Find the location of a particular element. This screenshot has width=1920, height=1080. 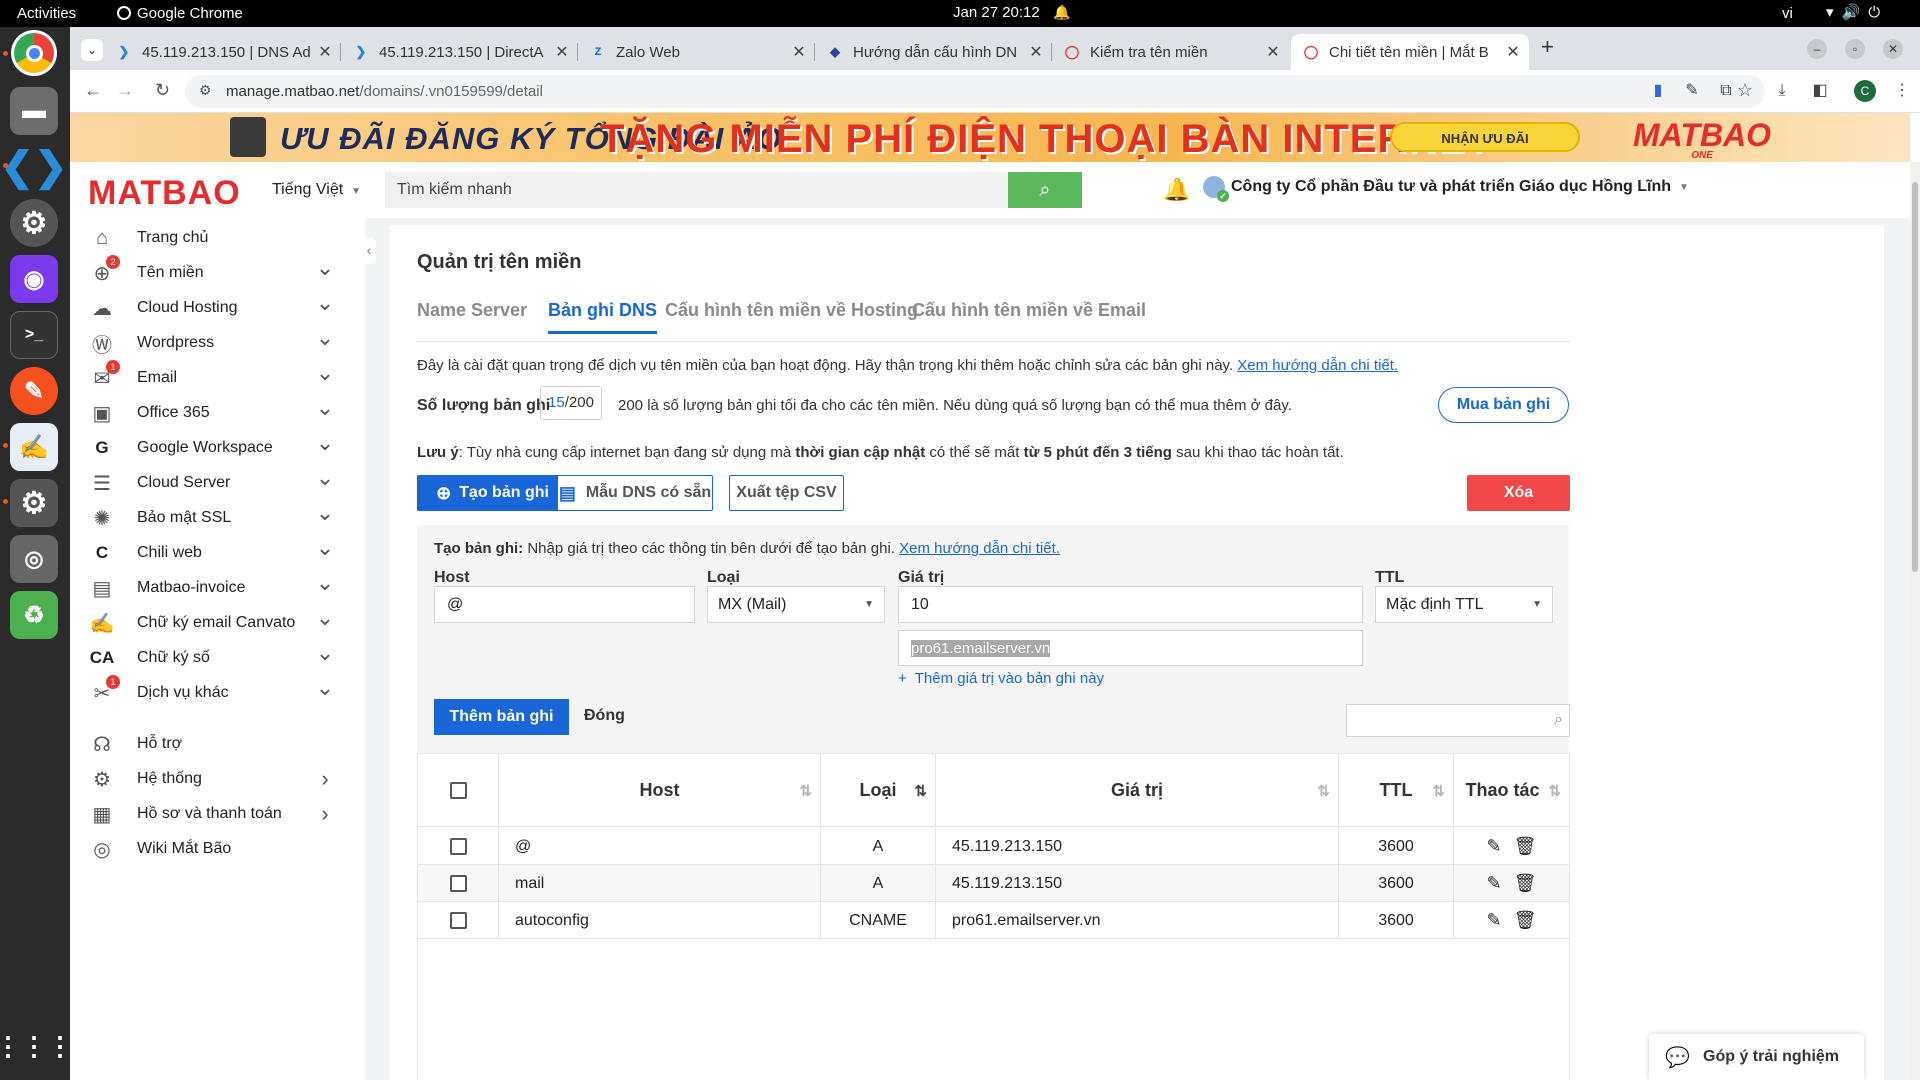

guide-link: Xem hướng dẫn chi tiết. is located at coordinates (1317, 365).